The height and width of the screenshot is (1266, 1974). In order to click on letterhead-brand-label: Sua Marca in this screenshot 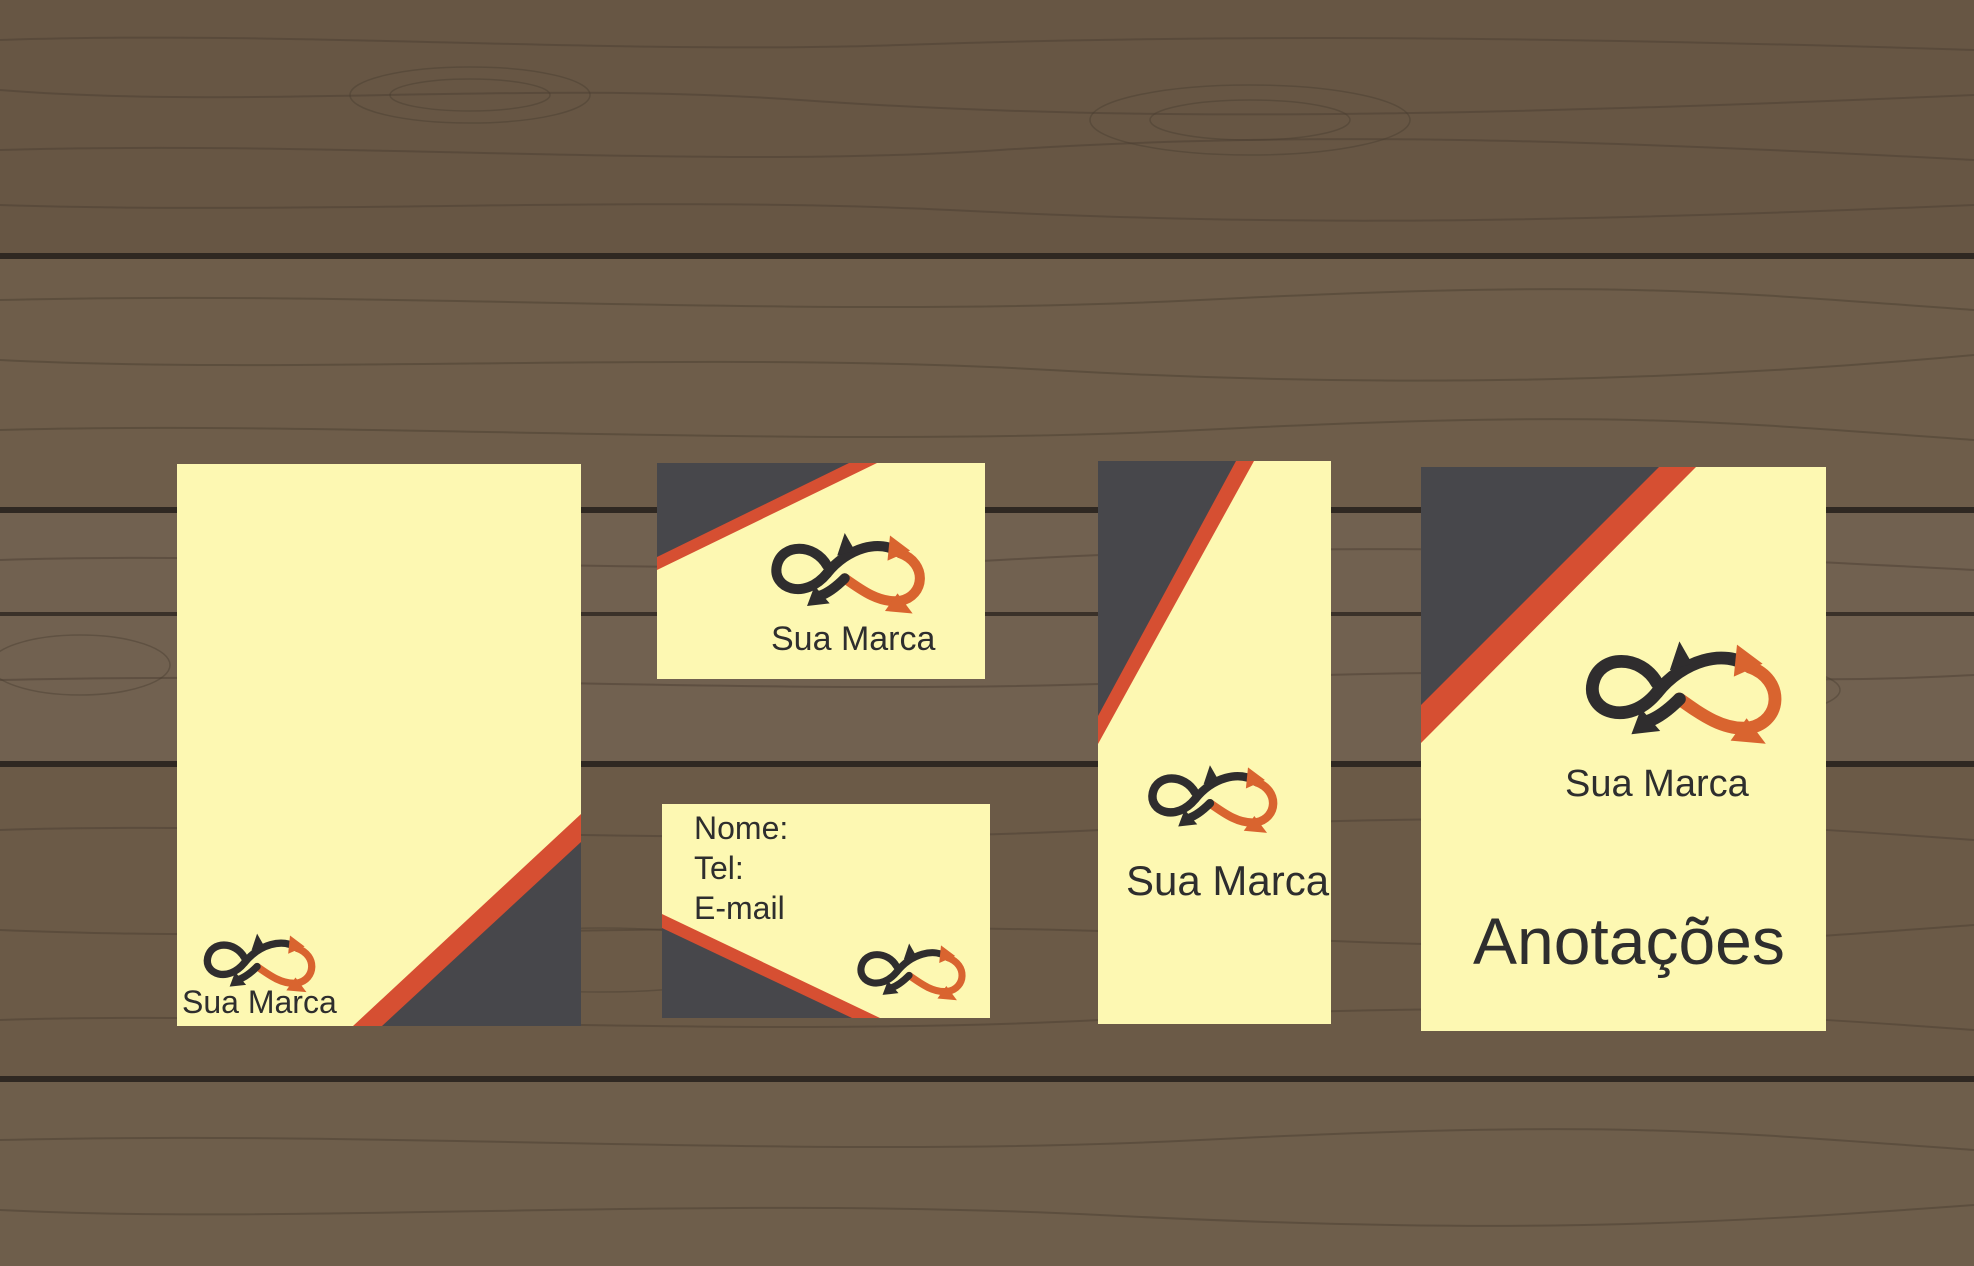, I will do `click(259, 1002)`.